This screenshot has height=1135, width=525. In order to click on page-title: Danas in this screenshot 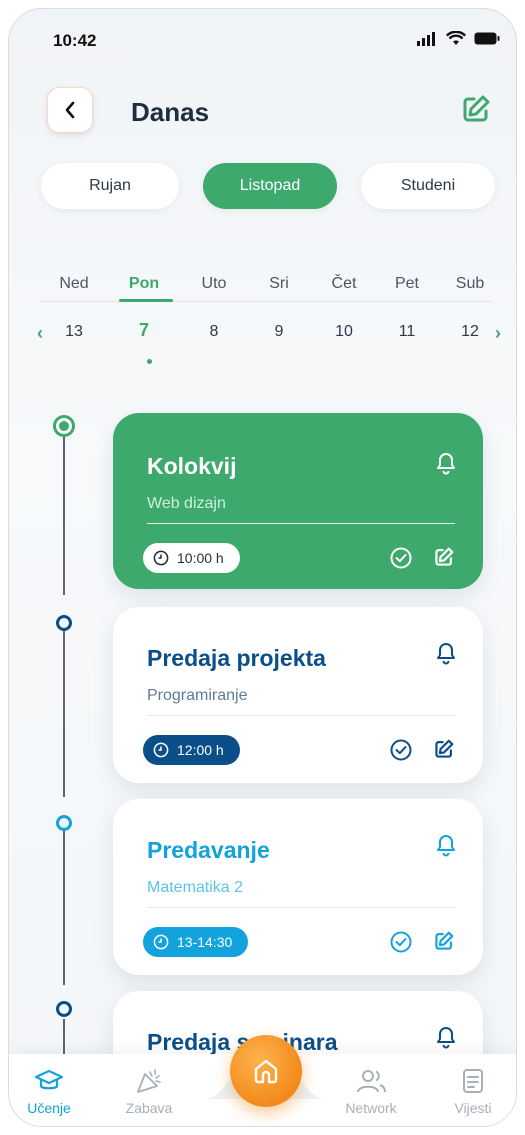, I will do `click(170, 112)`.